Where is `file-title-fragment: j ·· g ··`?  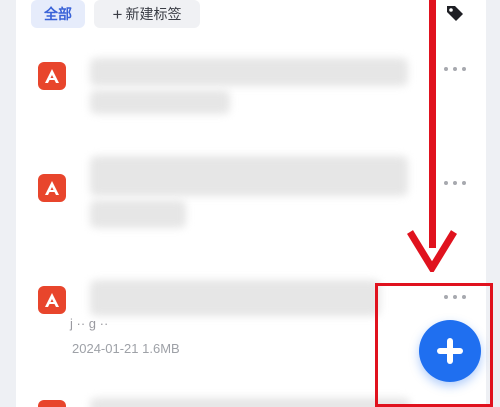 file-title-fragment: j ·· g ·· is located at coordinates (89, 323).